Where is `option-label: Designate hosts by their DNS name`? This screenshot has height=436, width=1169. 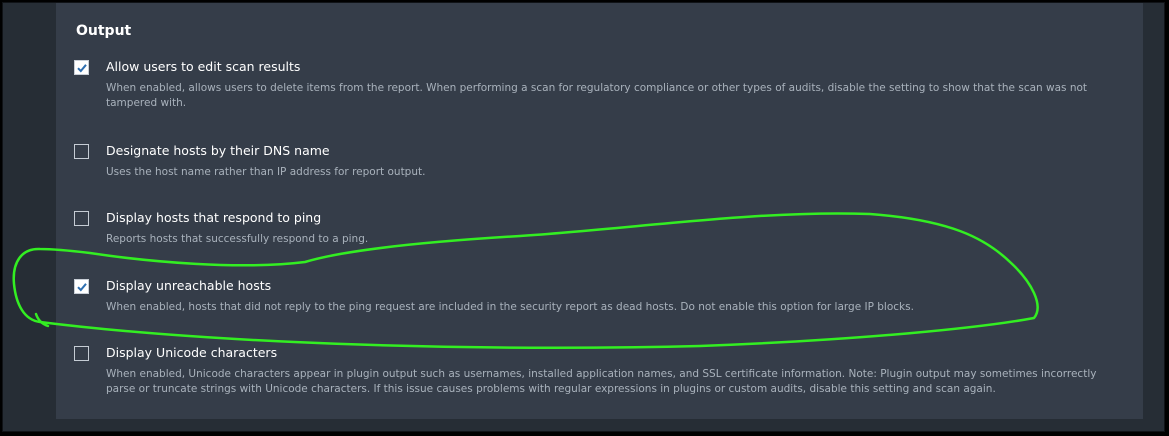 option-label: Designate hosts by their DNS name is located at coordinates (218, 150).